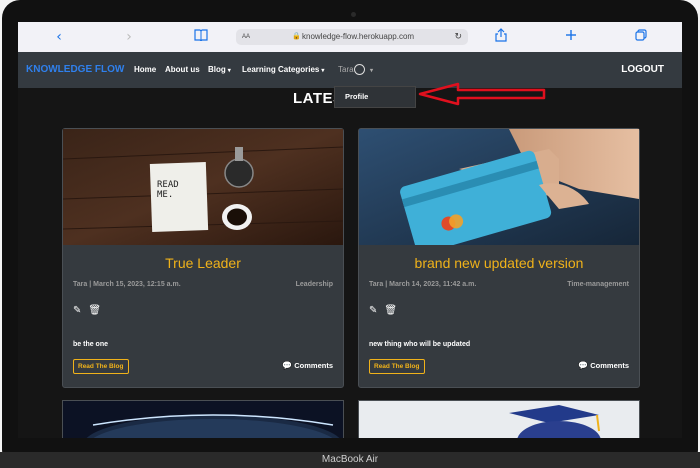 The image size is (700, 468). Describe the element at coordinates (420, 344) in the screenshot. I see `blog-excerpt: new thing who will be updated` at that location.